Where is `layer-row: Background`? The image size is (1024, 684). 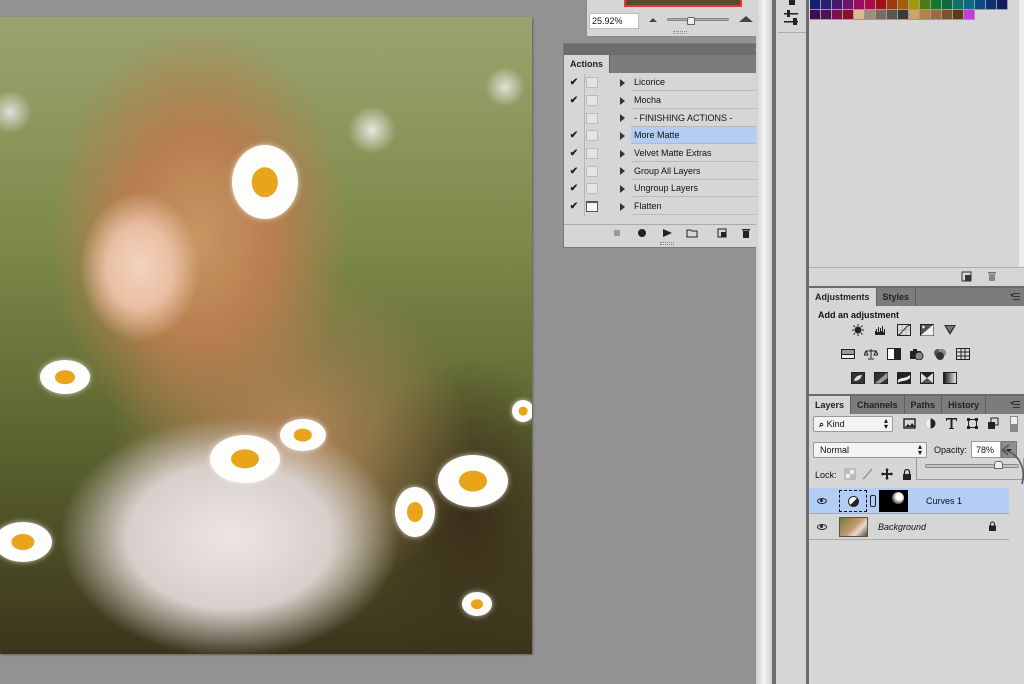 layer-row: Background is located at coordinates (909, 527).